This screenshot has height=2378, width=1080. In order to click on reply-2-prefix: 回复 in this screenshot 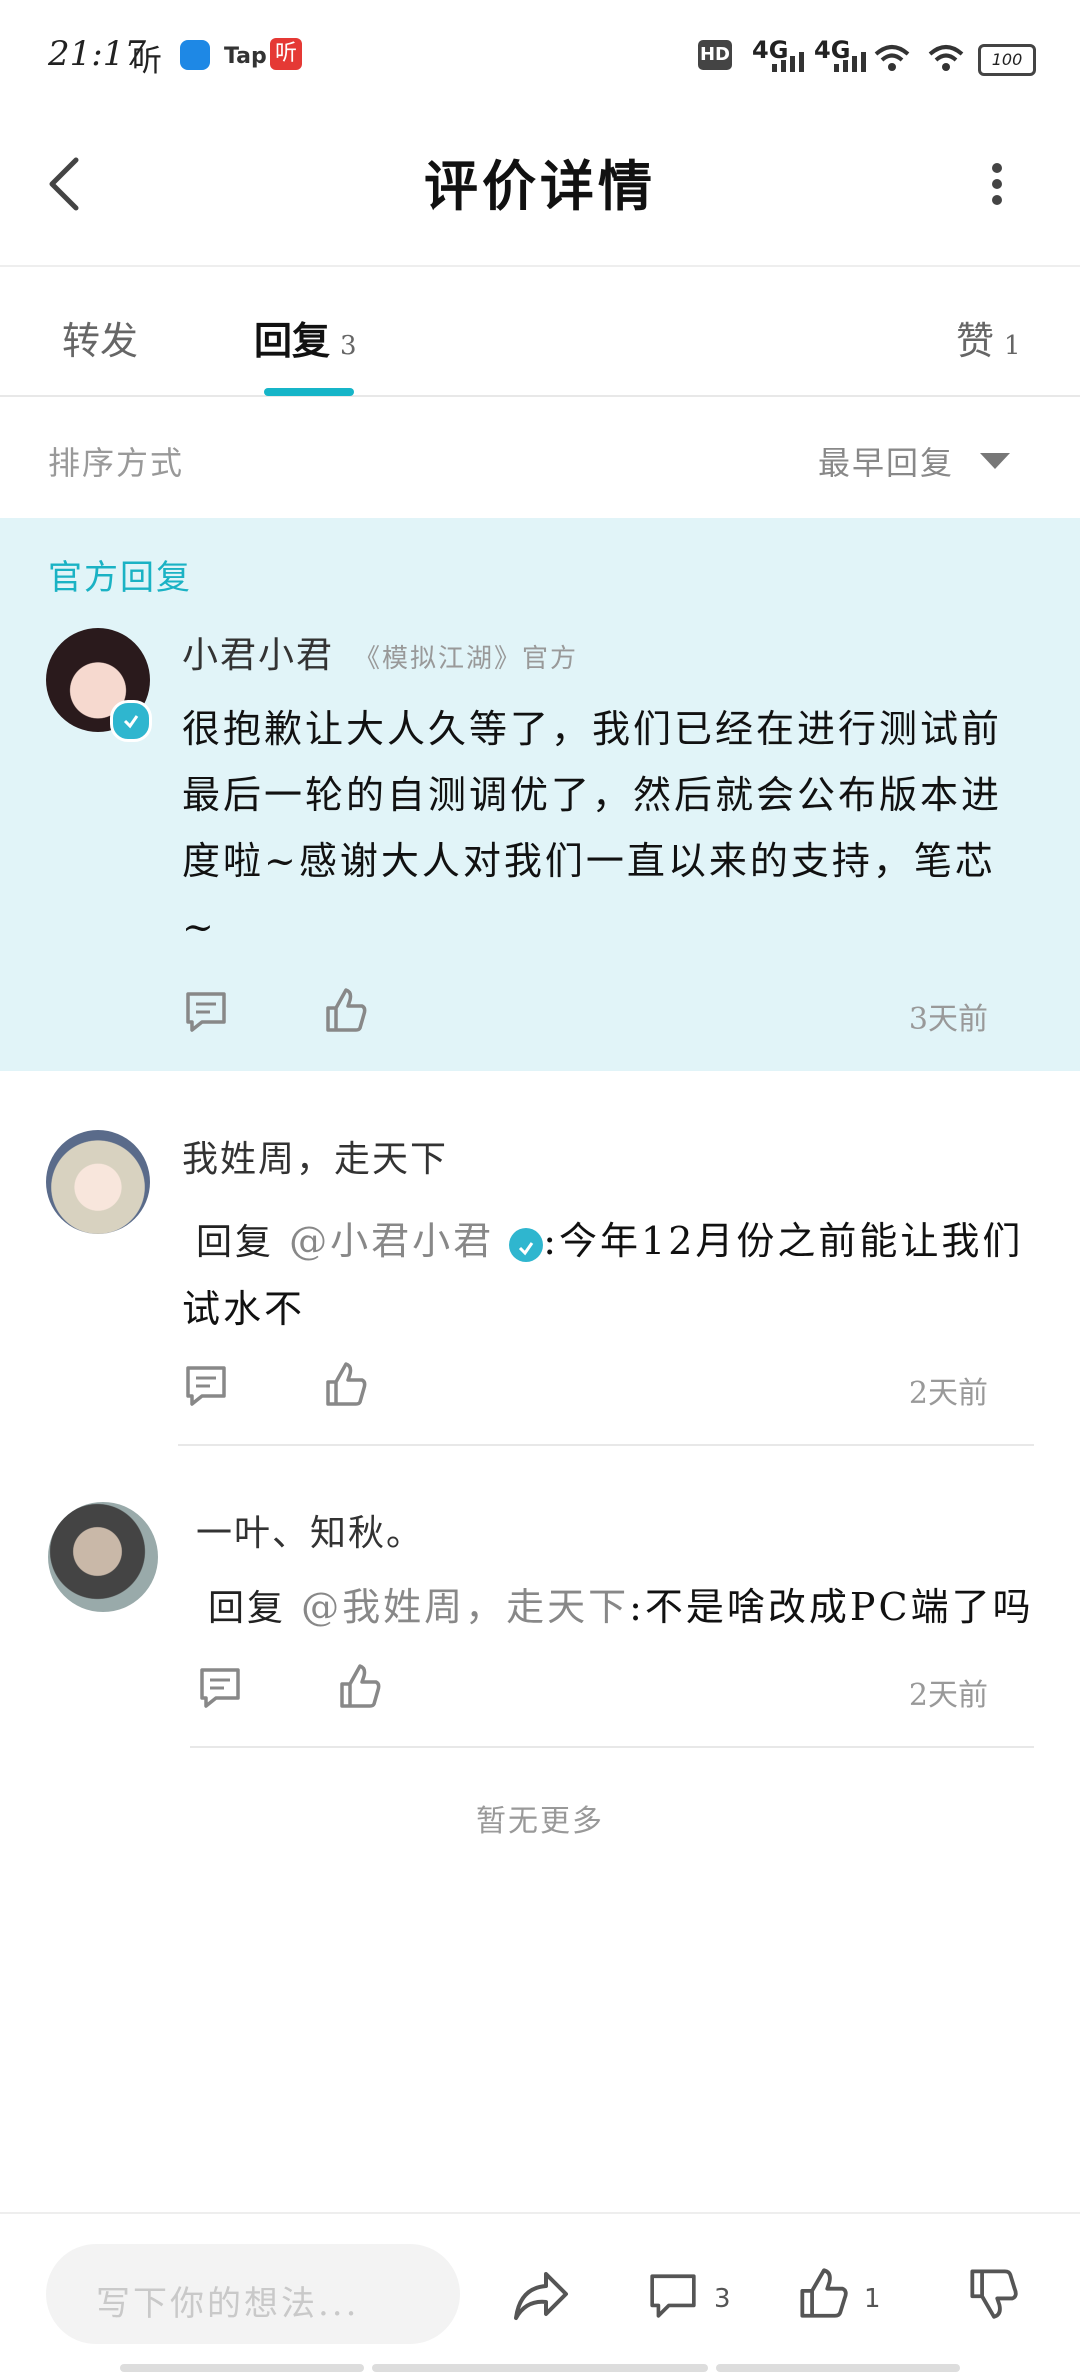, I will do `click(247, 1608)`.